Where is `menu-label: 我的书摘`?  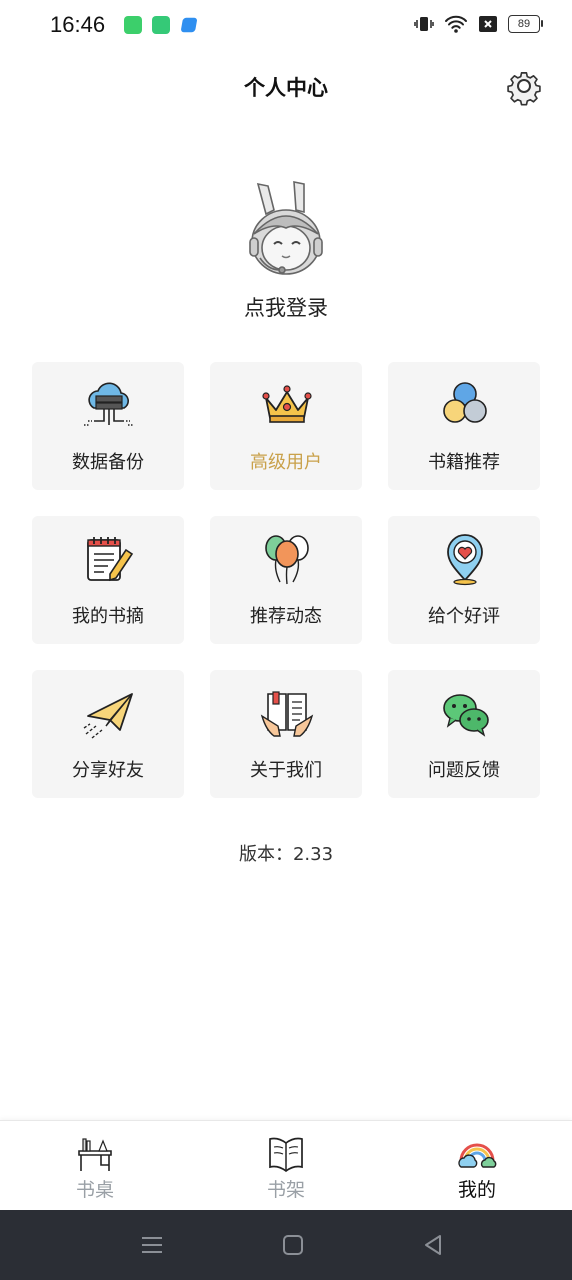
menu-label: 我的书摘 is located at coordinates (108, 616).